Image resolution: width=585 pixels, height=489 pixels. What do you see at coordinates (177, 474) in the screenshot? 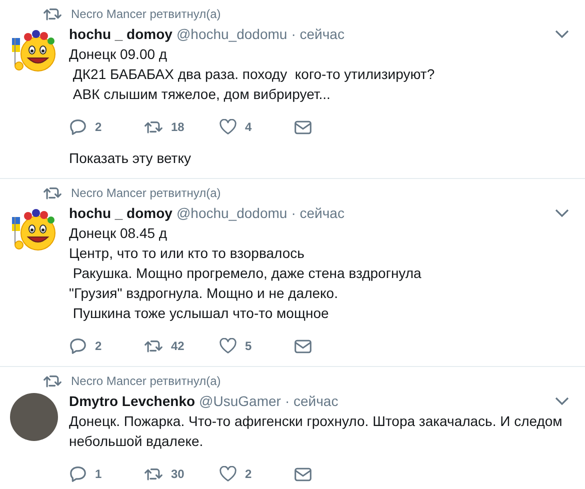
I see `retweet-count: 30` at bounding box center [177, 474].